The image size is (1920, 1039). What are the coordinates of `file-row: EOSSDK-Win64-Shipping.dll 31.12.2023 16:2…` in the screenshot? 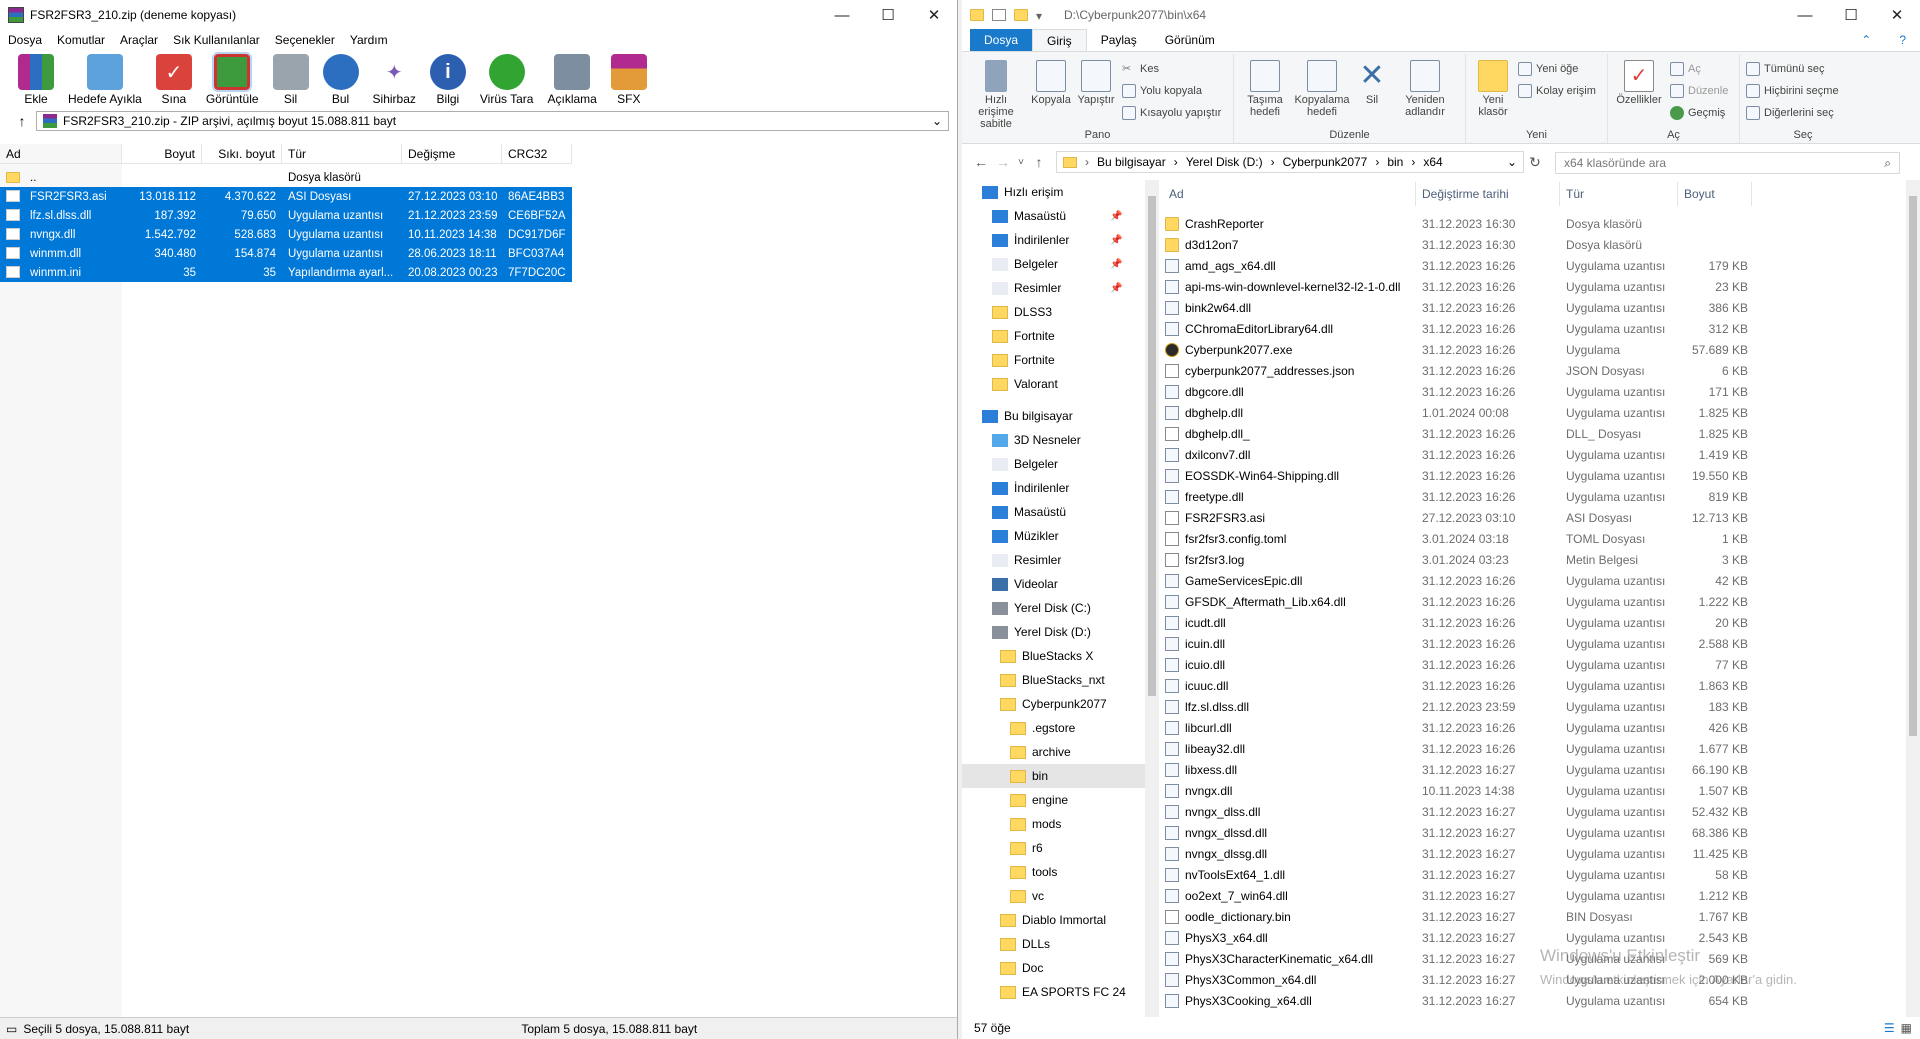 It's located at (1457, 475).